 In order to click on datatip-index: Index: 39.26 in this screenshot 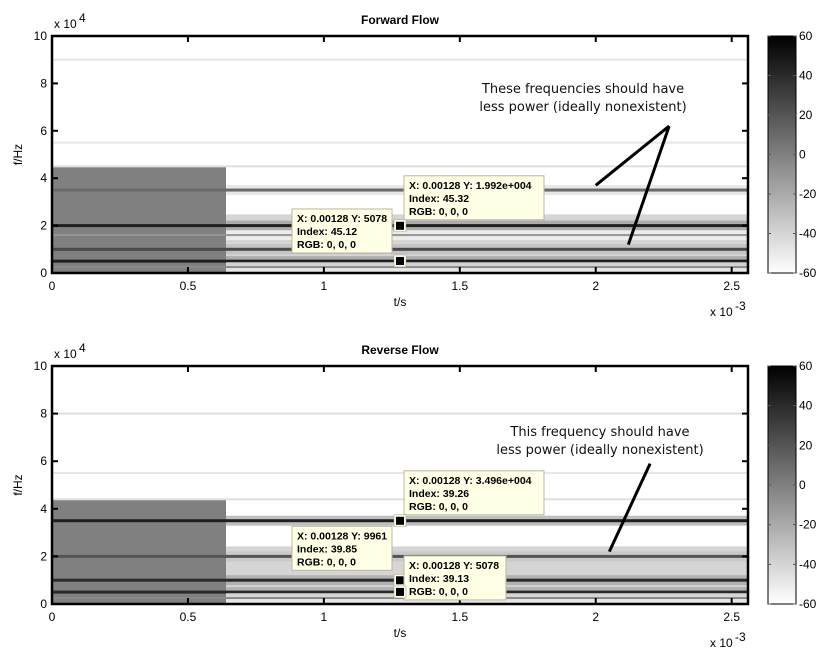, I will do `click(439, 494)`.